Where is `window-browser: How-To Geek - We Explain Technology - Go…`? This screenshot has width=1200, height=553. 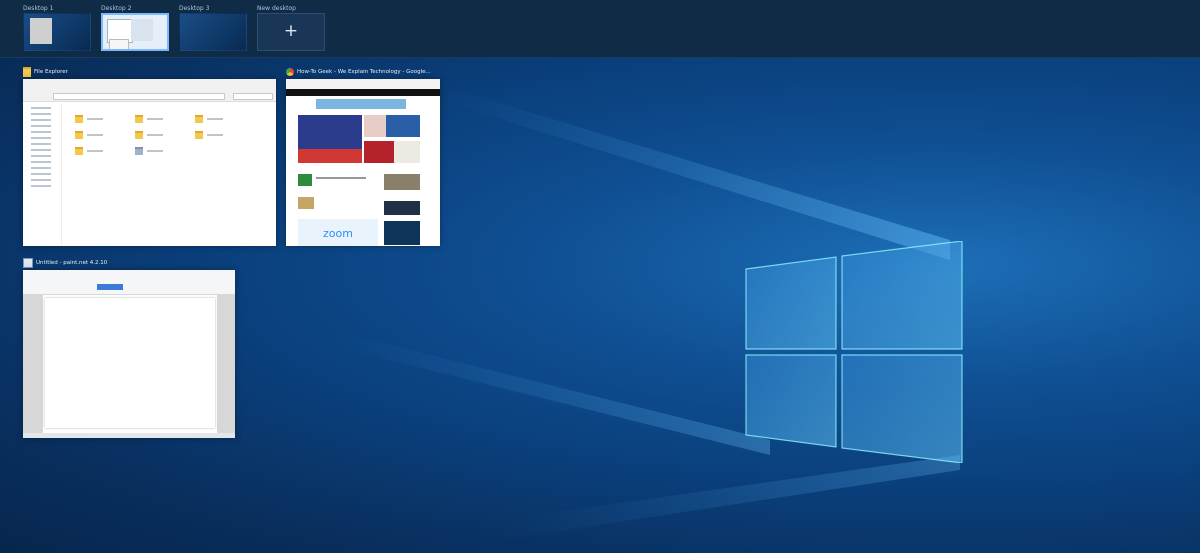 window-browser: How-To Geek - We Explain Technology - Go… is located at coordinates (363, 156).